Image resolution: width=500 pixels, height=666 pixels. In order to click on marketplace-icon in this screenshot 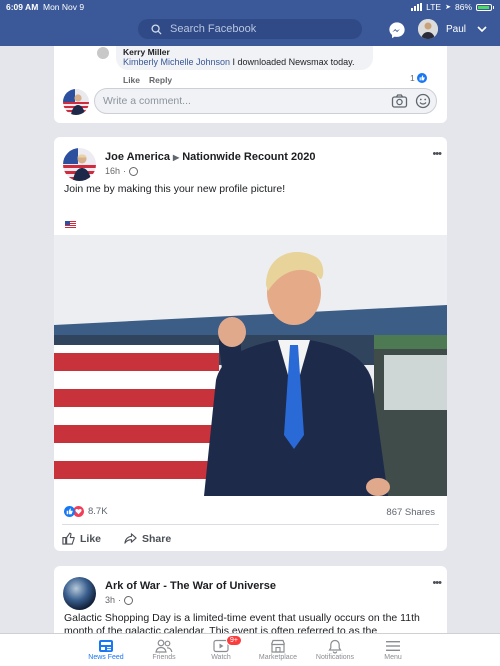, I will do `click(278, 646)`.